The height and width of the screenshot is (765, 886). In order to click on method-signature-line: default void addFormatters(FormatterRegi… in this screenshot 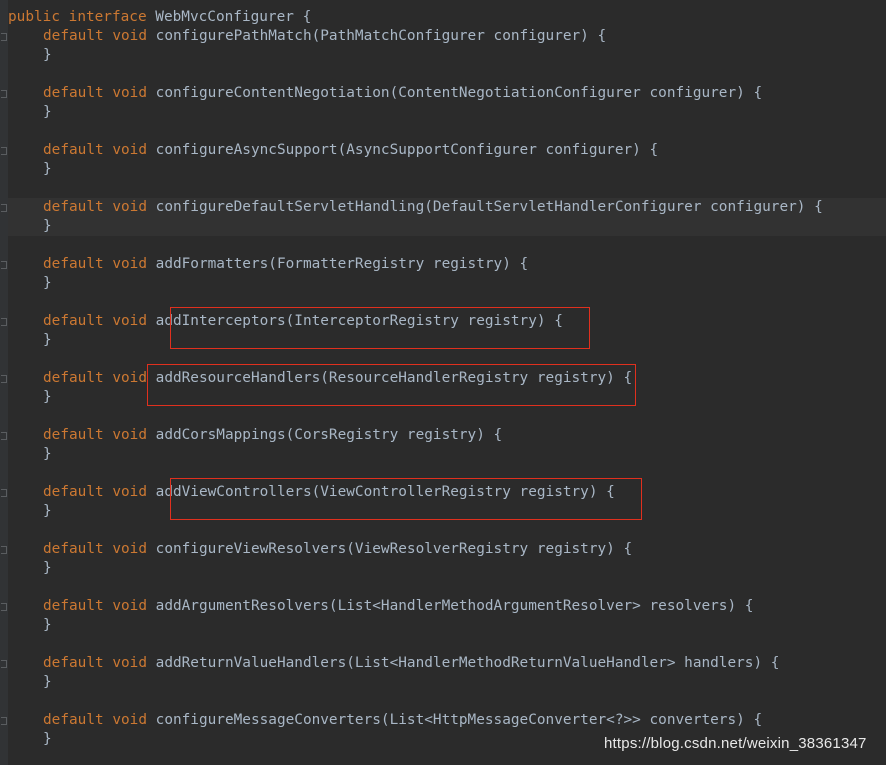, I will do `click(447, 264)`.